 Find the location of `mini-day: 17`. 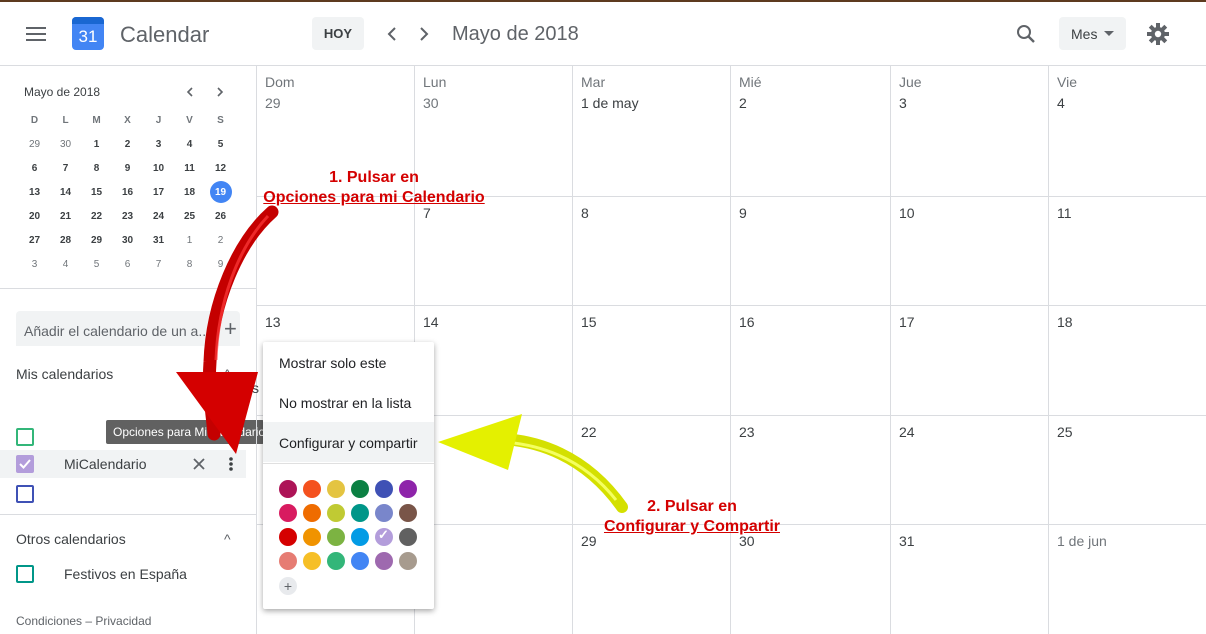

mini-day: 17 is located at coordinates (158, 192).